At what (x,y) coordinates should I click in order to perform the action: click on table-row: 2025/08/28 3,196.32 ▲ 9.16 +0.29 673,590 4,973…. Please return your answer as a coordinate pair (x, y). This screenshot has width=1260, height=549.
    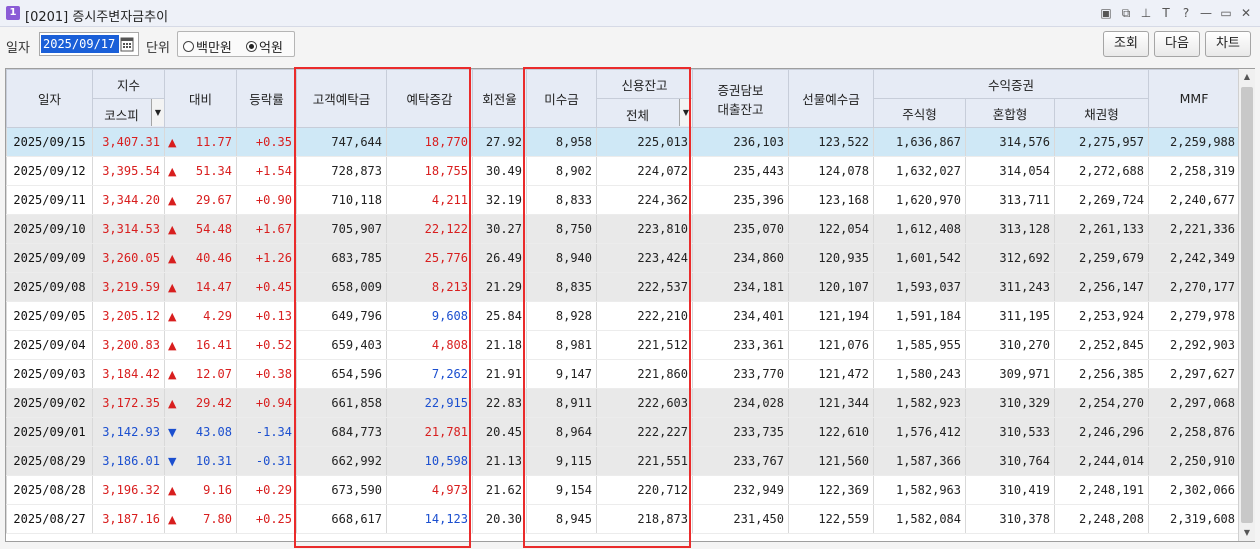
    Looking at the image, I should click on (623, 490).